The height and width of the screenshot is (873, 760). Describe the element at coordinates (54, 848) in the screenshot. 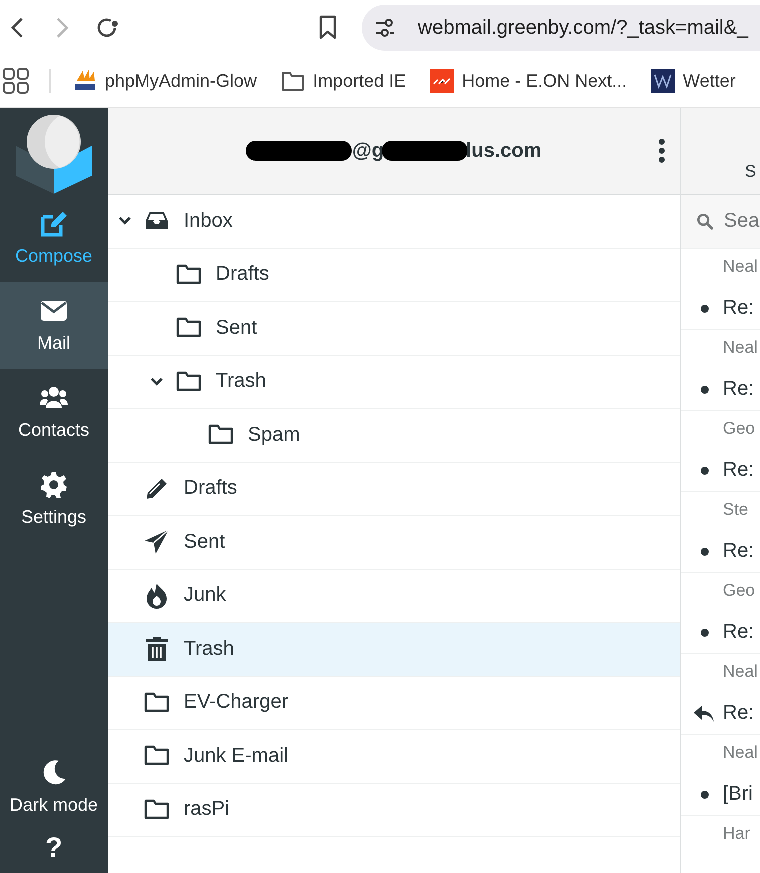

I see `help-button: ?` at that location.